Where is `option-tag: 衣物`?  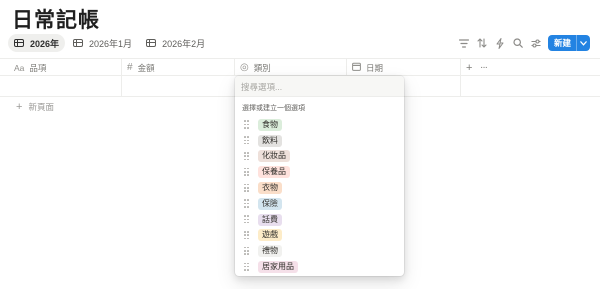 option-tag: 衣物 is located at coordinates (270, 188).